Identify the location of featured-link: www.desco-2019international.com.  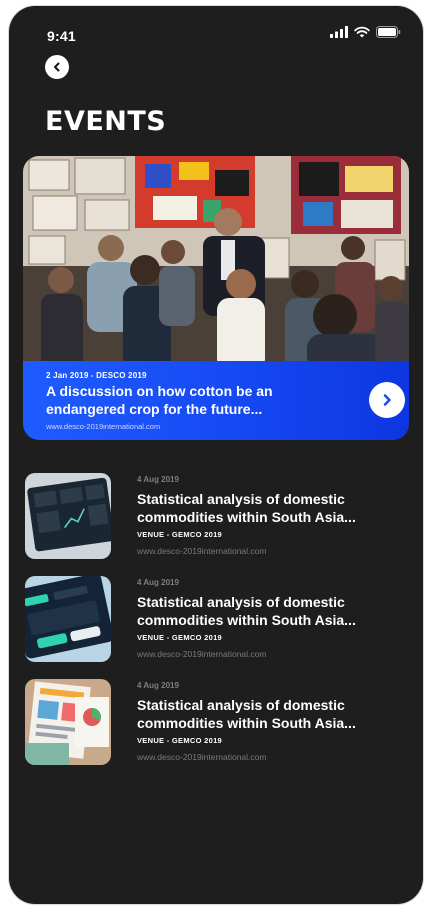
(103, 426).